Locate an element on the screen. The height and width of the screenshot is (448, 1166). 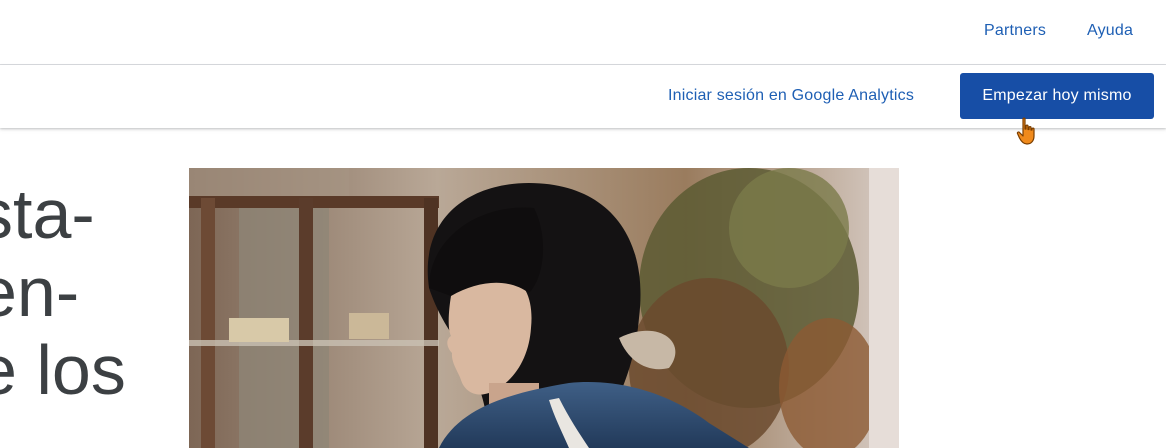
partners-link: Partners is located at coordinates (1015, 31).